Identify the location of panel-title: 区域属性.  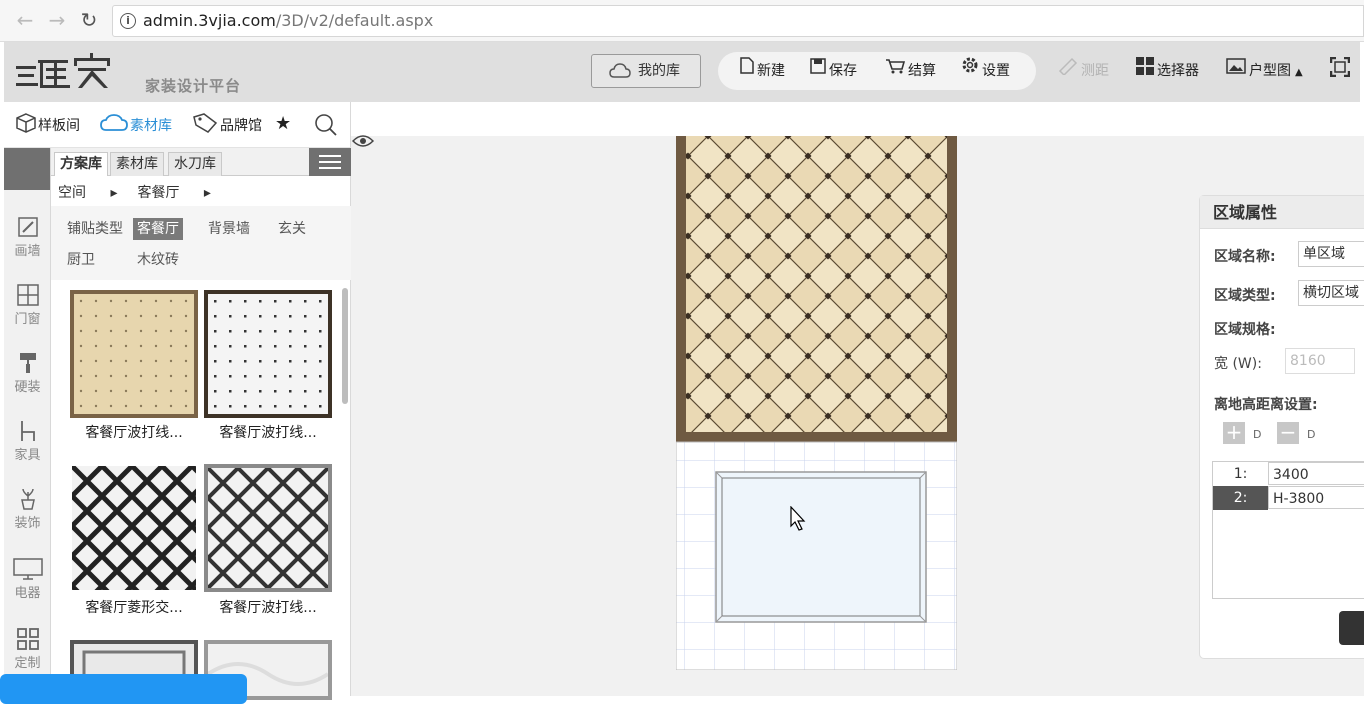
(1282, 212).